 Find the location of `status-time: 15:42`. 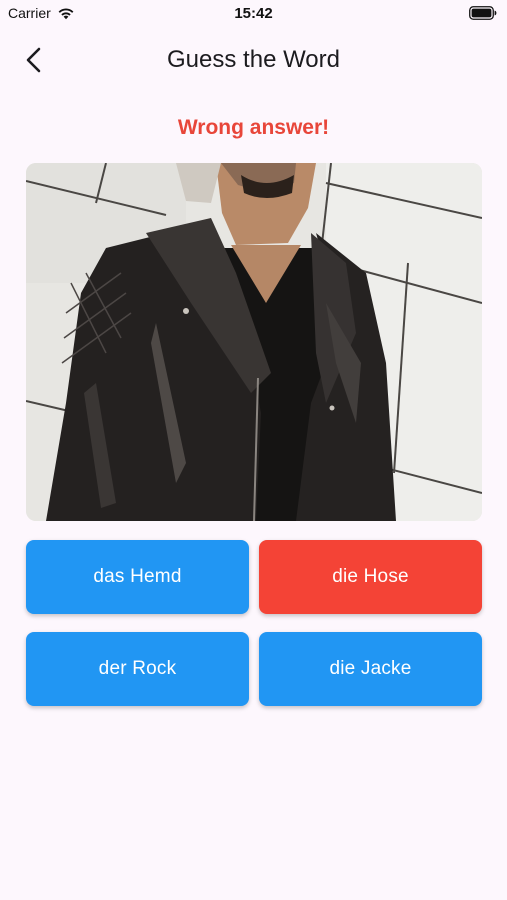

status-time: 15:42 is located at coordinates (253, 13).